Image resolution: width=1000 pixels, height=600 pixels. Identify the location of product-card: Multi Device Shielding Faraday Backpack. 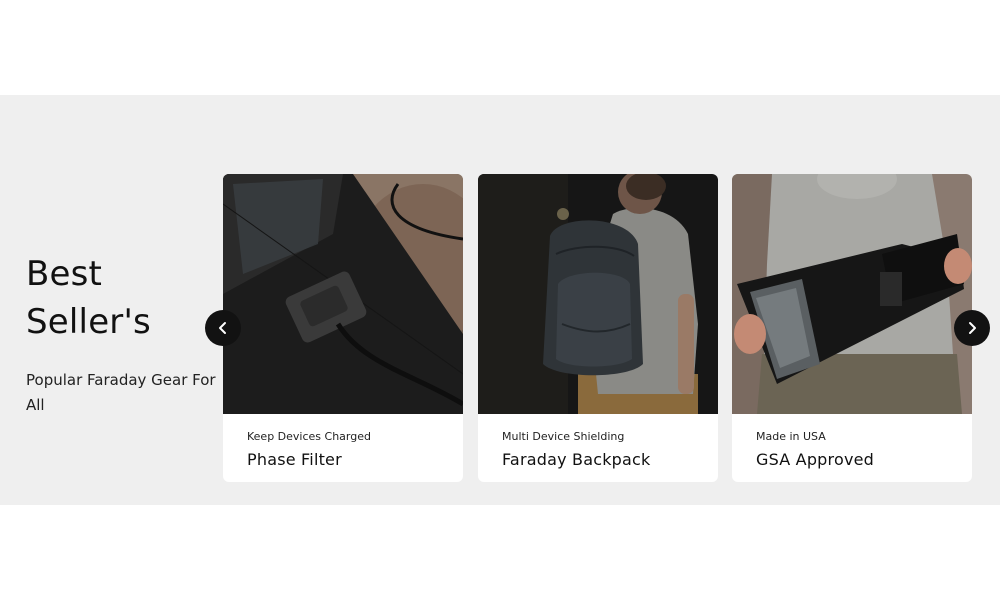
(598, 328).